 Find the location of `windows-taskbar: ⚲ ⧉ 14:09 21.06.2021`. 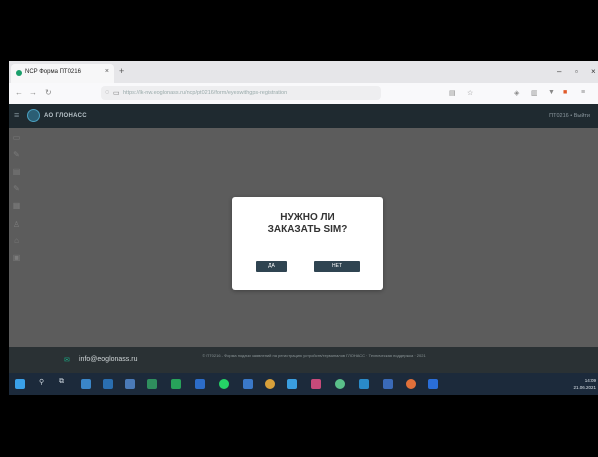

windows-taskbar: ⚲ ⧉ 14:09 21.06.2021 is located at coordinates (303, 384).